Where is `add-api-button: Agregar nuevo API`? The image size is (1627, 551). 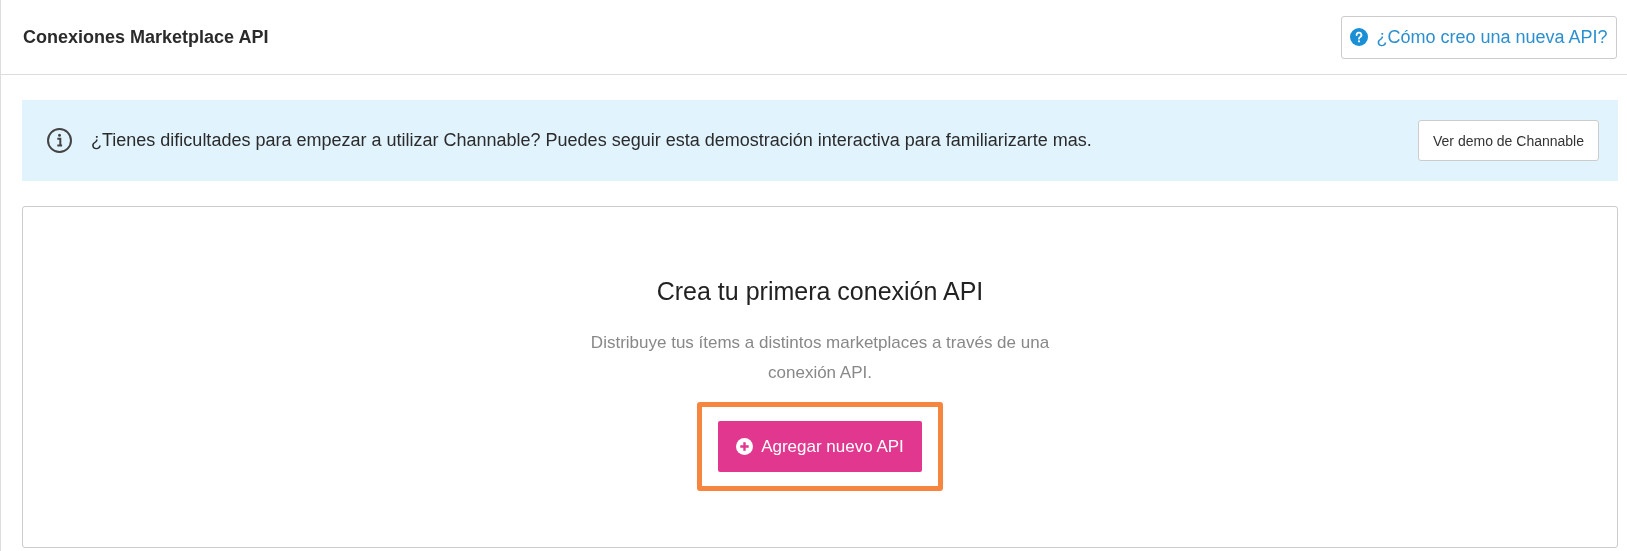
add-api-button: Agregar nuevo API is located at coordinates (820, 446).